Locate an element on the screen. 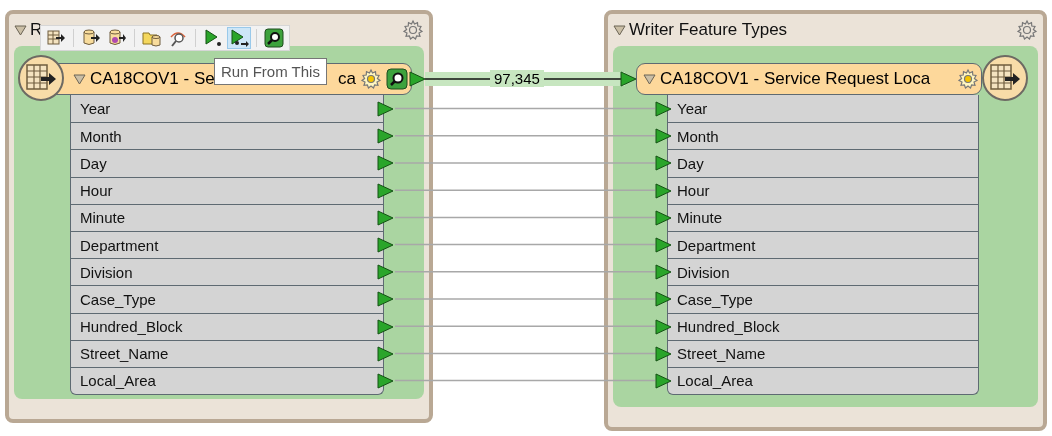 The width and height of the screenshot is (1052, 436). tooltip: Run From This is located at coordinates (270, 71).